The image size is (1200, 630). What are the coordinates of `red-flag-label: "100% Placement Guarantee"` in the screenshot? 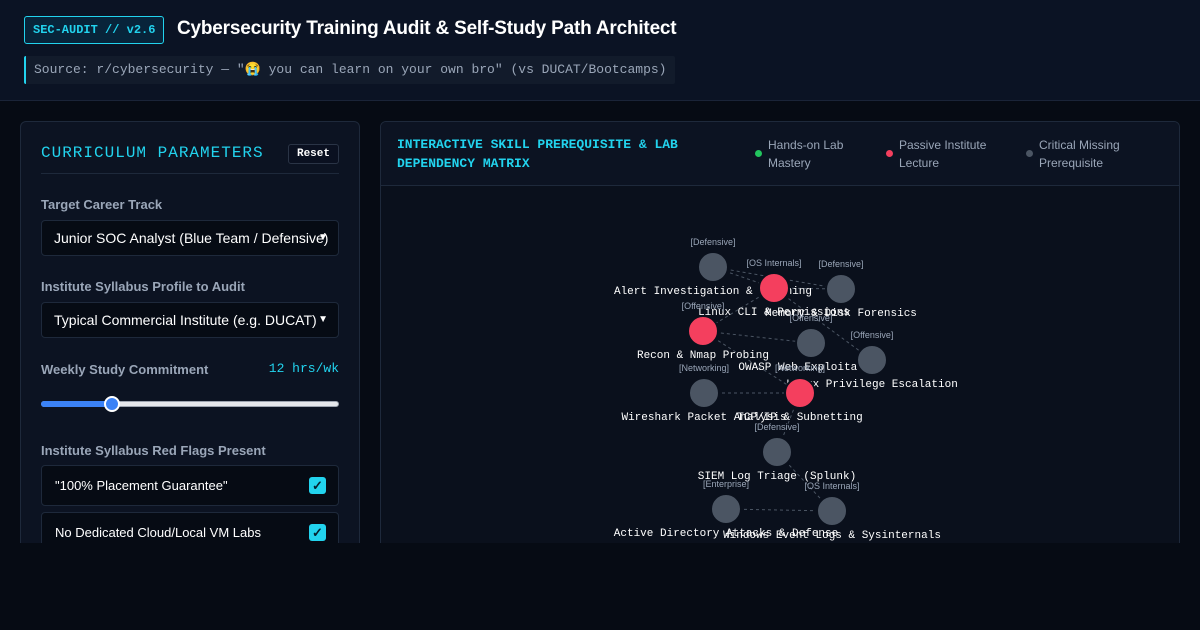 It's located at (141, 485).